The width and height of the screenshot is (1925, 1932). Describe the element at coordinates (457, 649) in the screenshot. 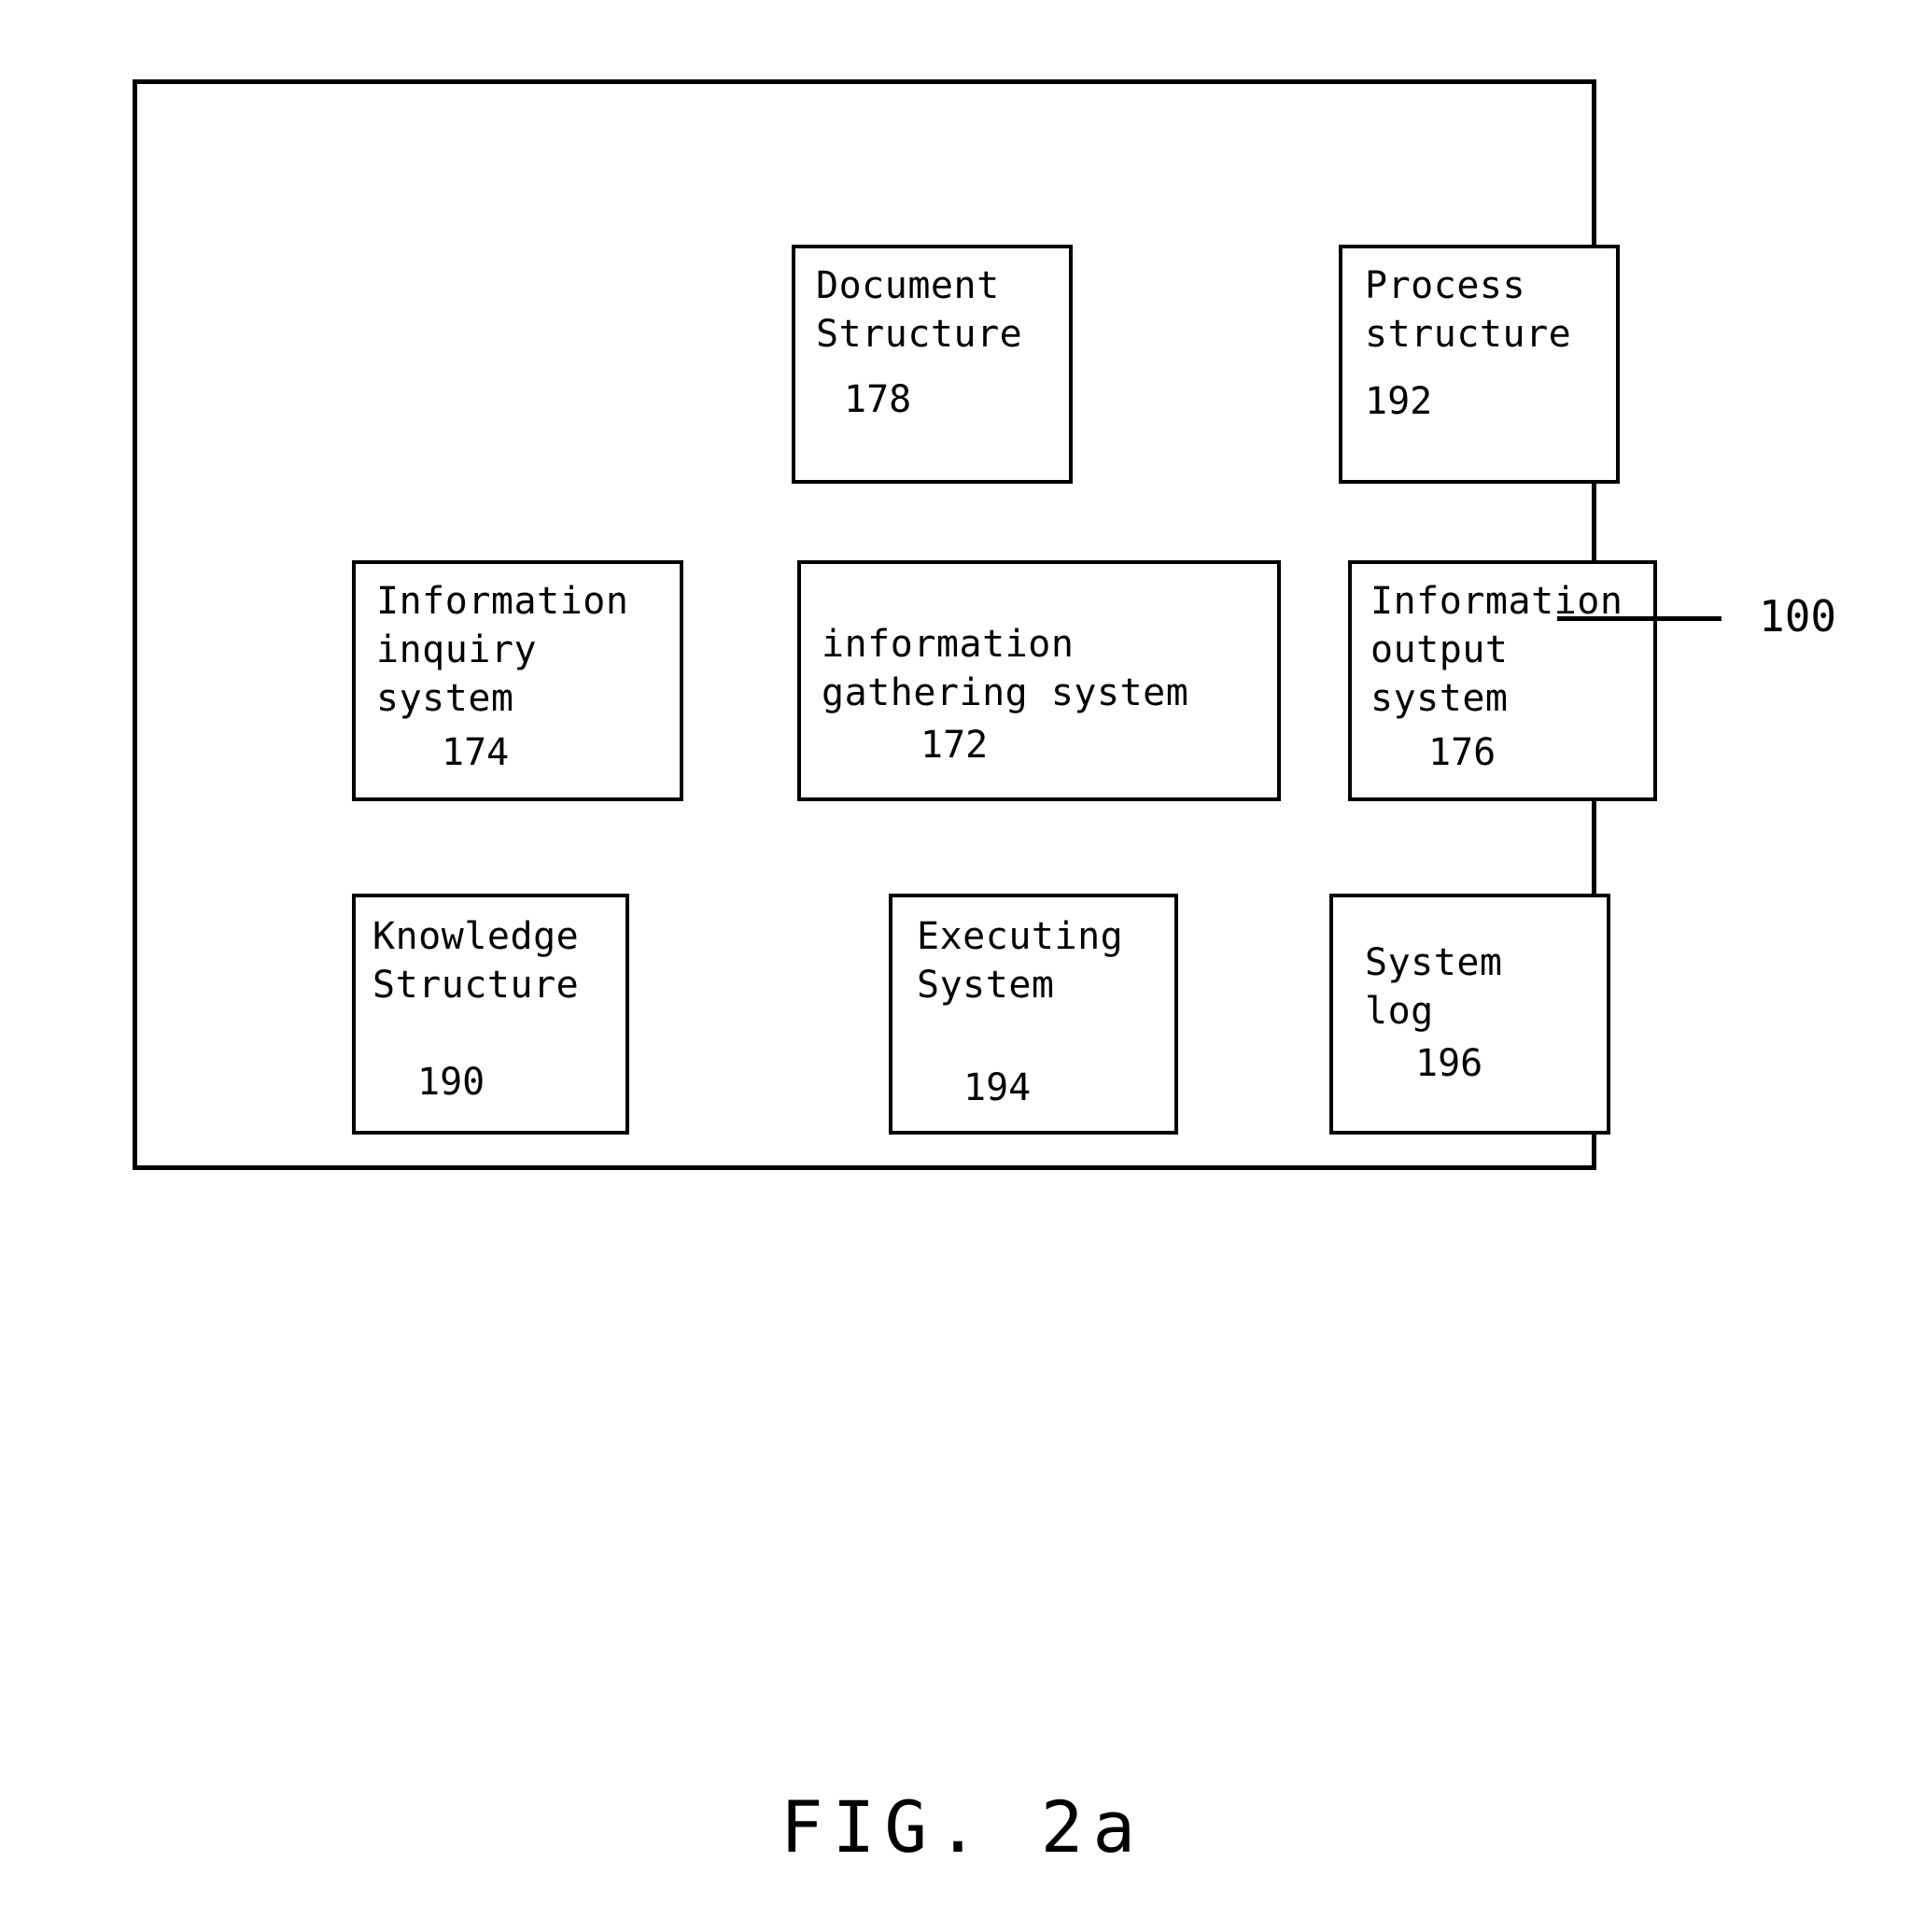

I see `block-label-line-2: inquiry` at that location.